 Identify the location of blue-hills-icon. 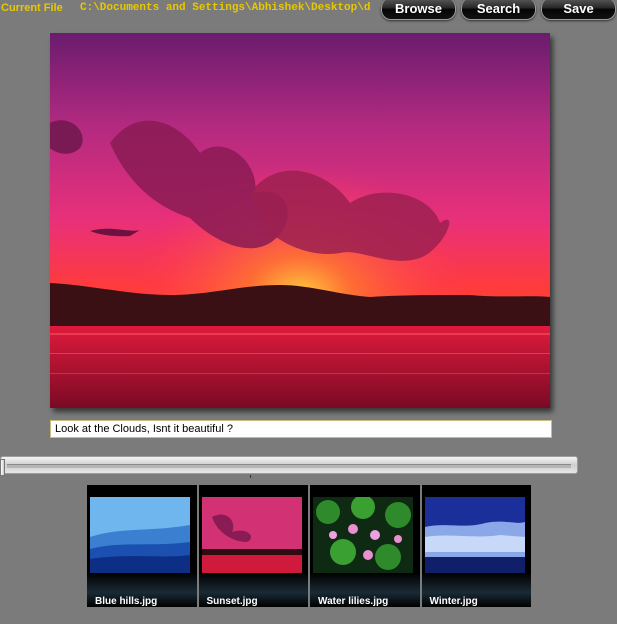
(140, 535).